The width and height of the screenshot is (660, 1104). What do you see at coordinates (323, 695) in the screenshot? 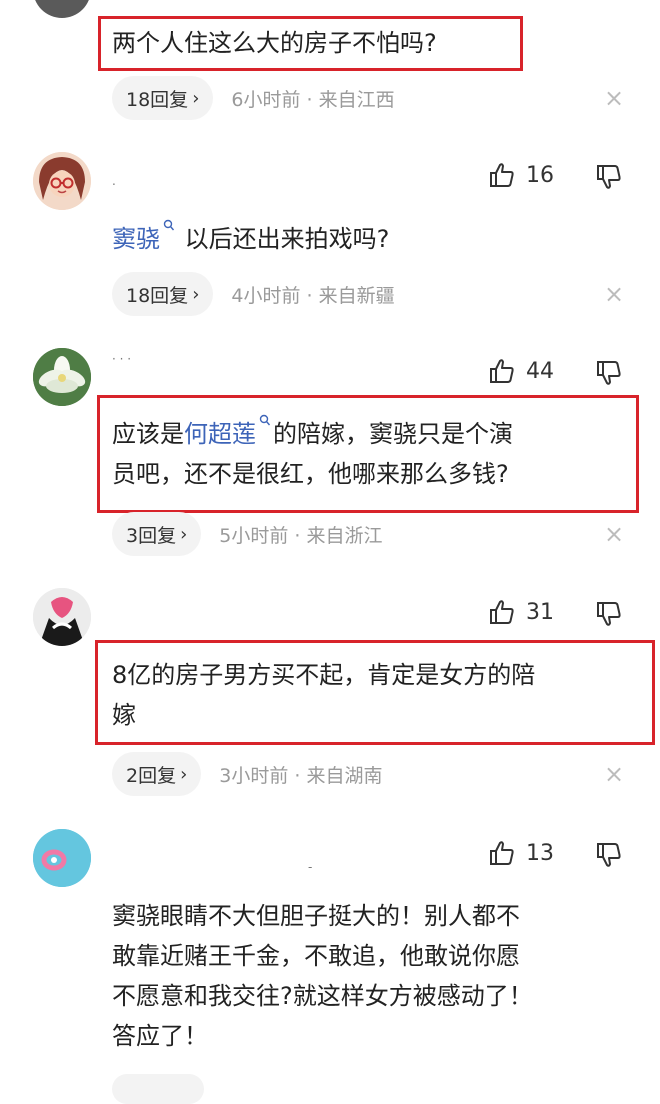
I see `comment-text: 8亿的房子男方买不起，肯定是女方的陪 嫁` at bounding box center [323, 695].